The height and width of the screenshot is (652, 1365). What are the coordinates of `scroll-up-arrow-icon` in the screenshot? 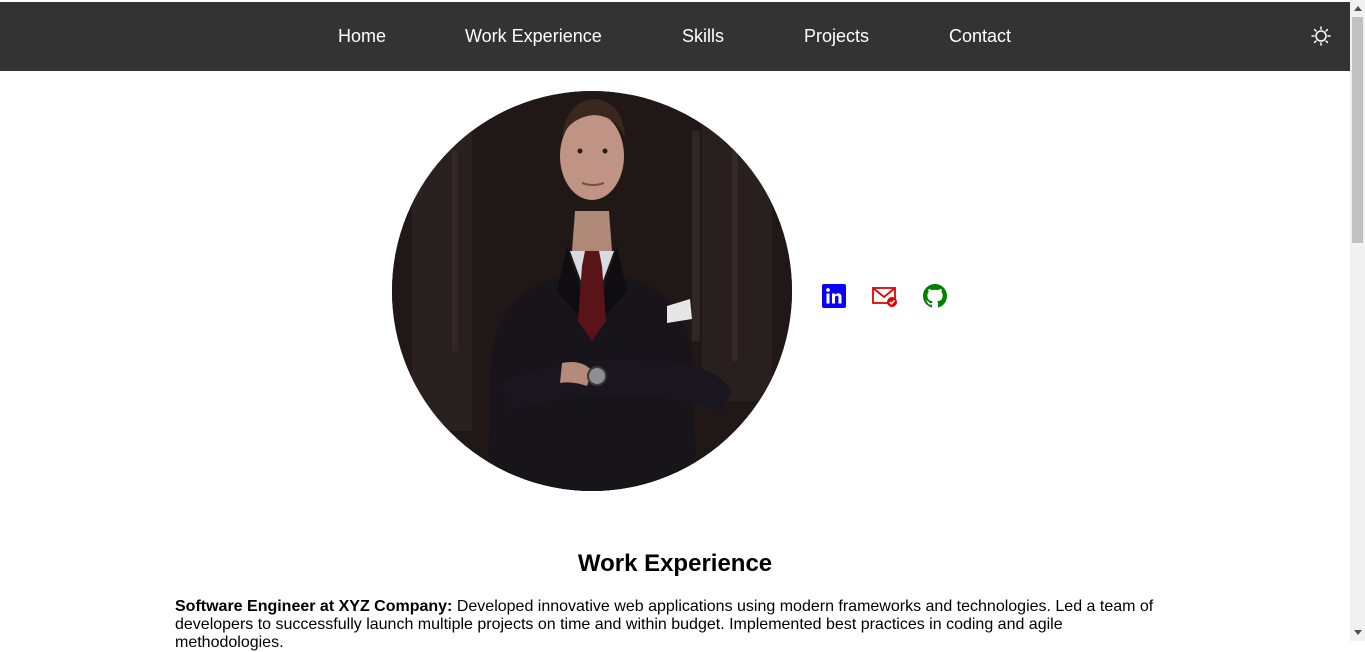 It's located at (1357, 8).